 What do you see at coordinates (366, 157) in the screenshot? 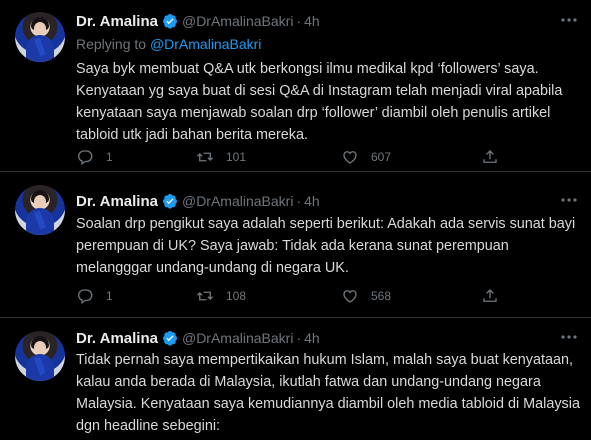
I see `like-button: 607` at bounding box center [366, 157].